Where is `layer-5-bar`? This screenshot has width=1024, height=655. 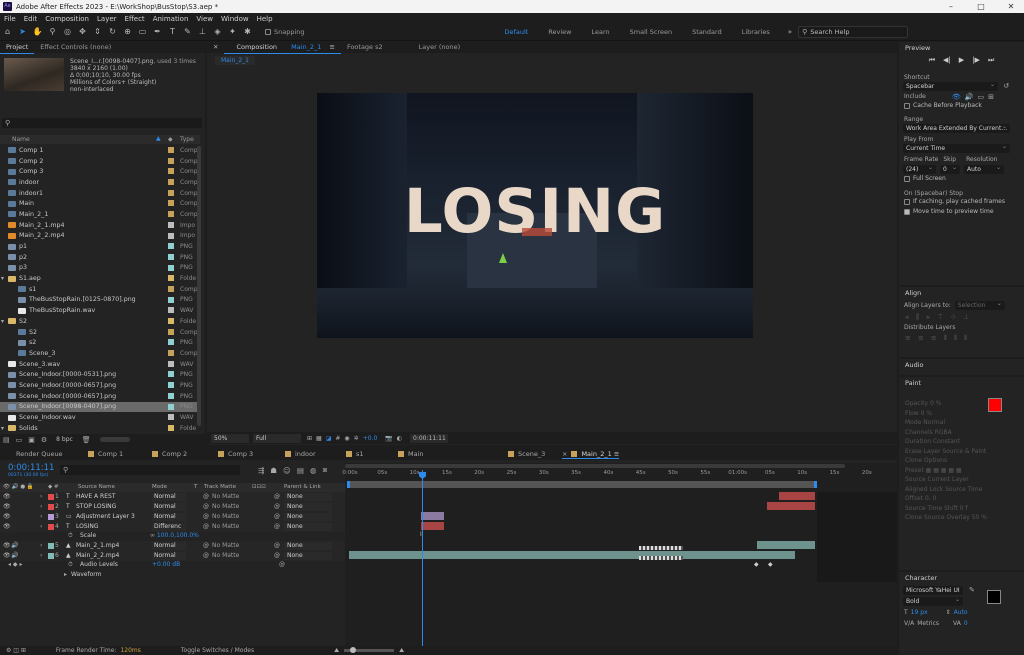 layer-5-bar is located at coordinates (786, 545).